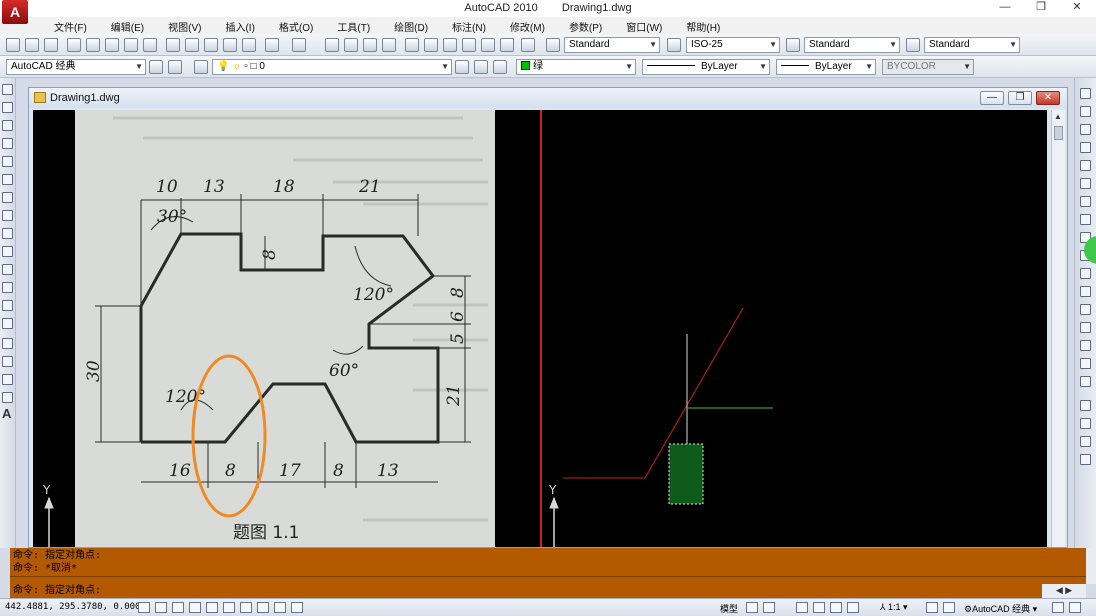  I want to click on showmotion-icon, so click(853, 607).